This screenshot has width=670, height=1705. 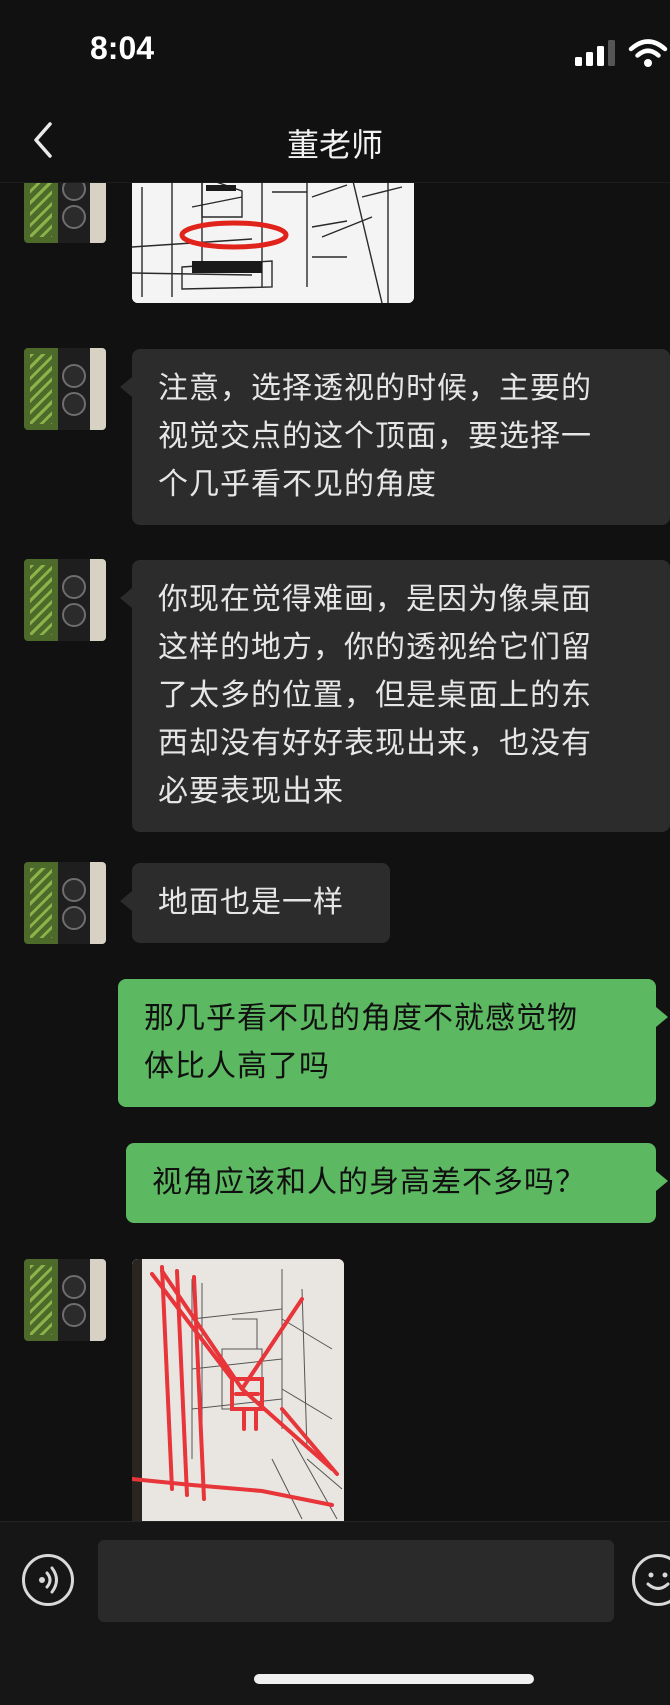 I want to click on message-bubble-outgoing: 视角应该和人的身高差不多吗？, so click(x=397, y=1183).